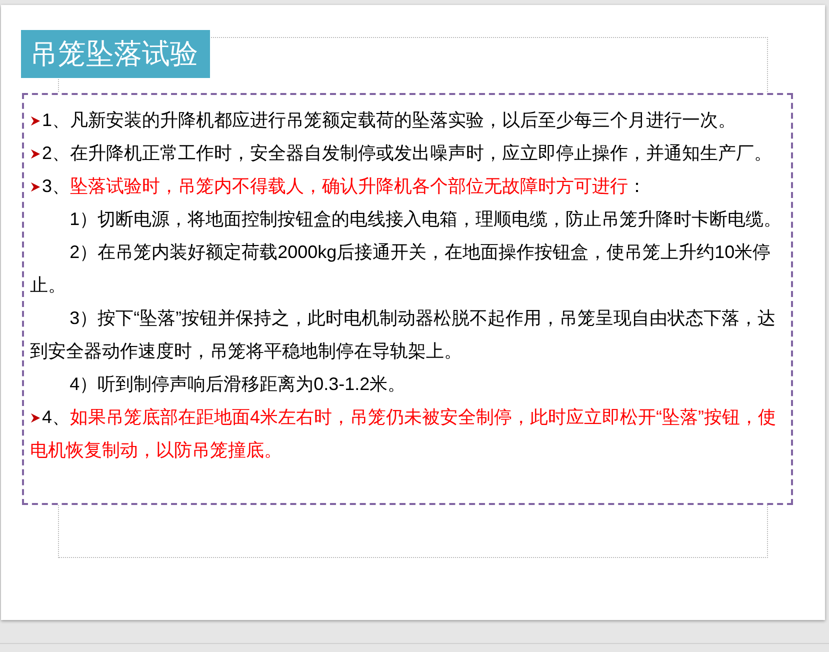 The width and height of the screenshot is (829, 652). Describe the element at coordinates (115, 54) in the screenshot. I see `slide-title: 吊笼坠落试验` at that location.